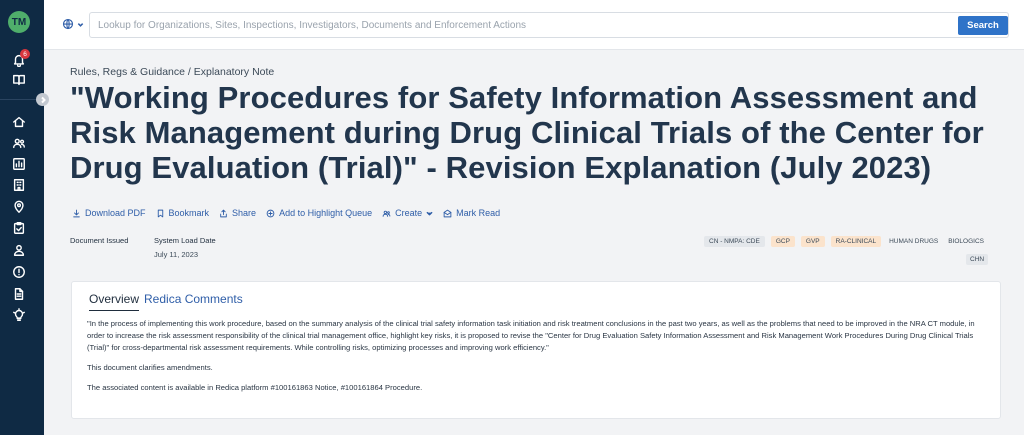 The image size is (1024, 435). Describe the element at coordinates (782, 241) in the screenshot. I see `tag-gcp: GCP` at that location.